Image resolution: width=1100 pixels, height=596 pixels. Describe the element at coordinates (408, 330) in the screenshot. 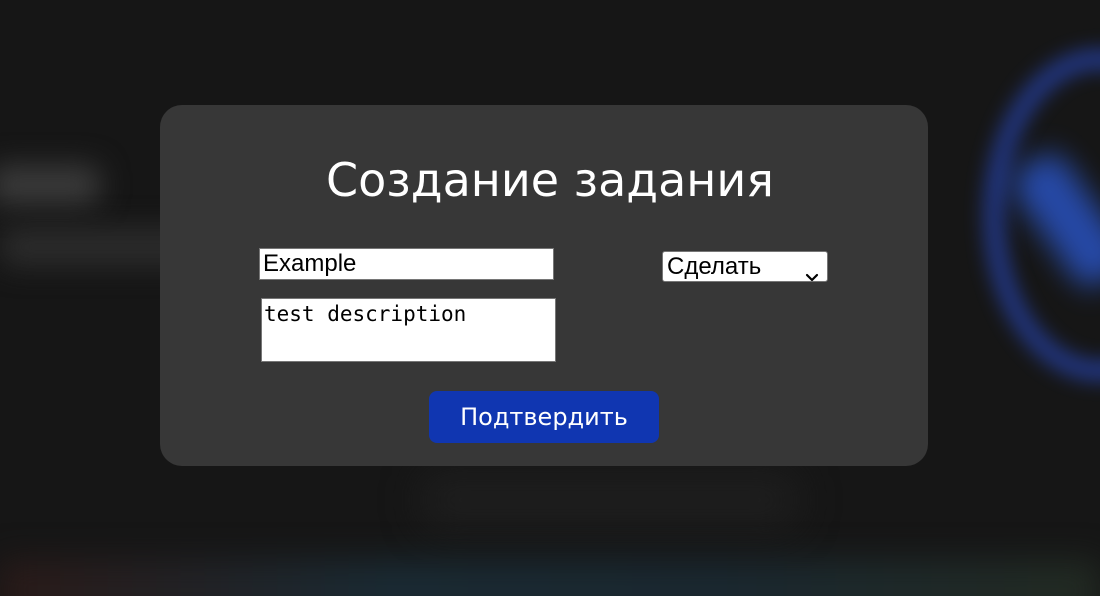

I see `task-description-input: test description` at that location.